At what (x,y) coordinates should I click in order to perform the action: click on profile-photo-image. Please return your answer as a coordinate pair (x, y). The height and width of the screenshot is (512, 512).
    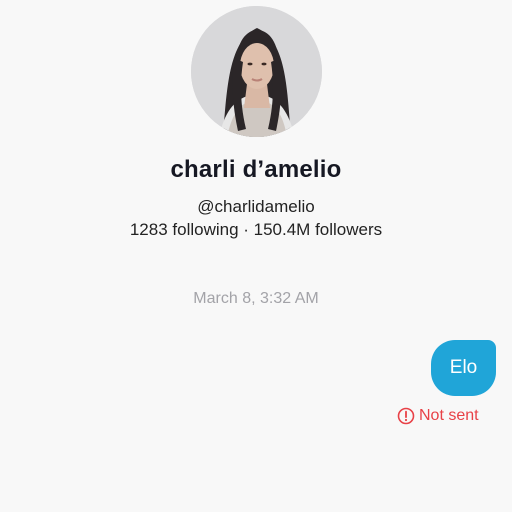
    Looking at the image, I should click on (256, 71).